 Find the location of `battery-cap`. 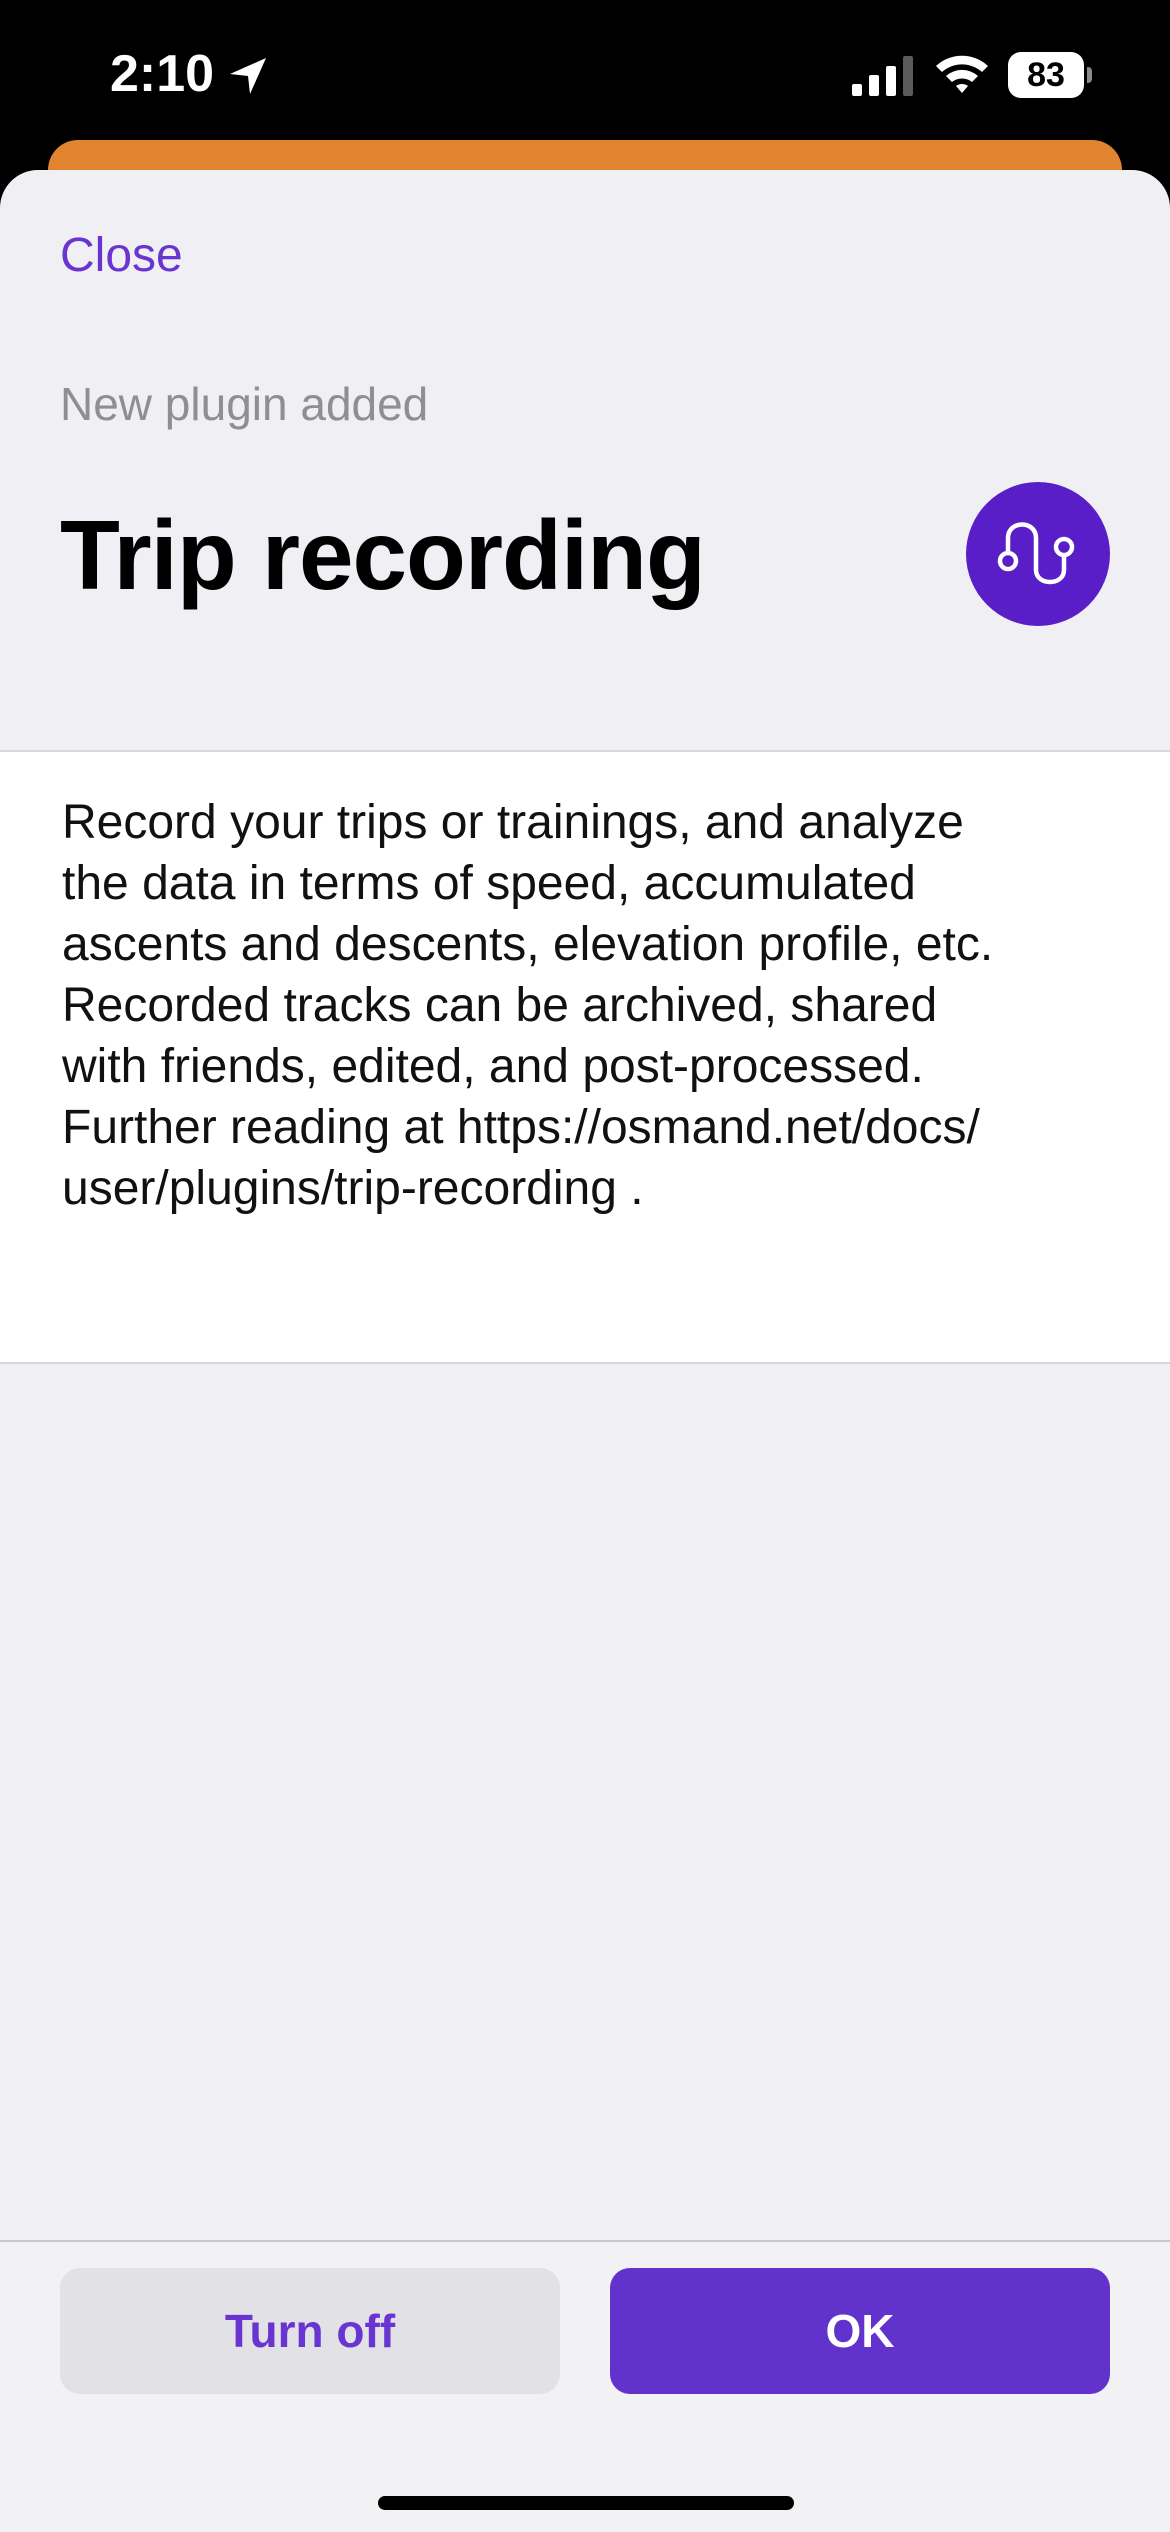

battery-cap is located at coordinates (1089, 75).